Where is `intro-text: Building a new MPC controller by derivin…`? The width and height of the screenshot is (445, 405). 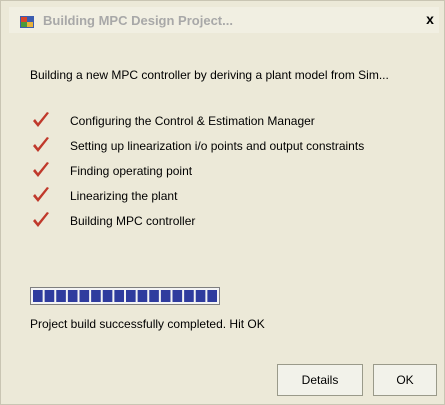 intro-text: Building a new MPC controller by derivin… is located at coordinates (209, 75).